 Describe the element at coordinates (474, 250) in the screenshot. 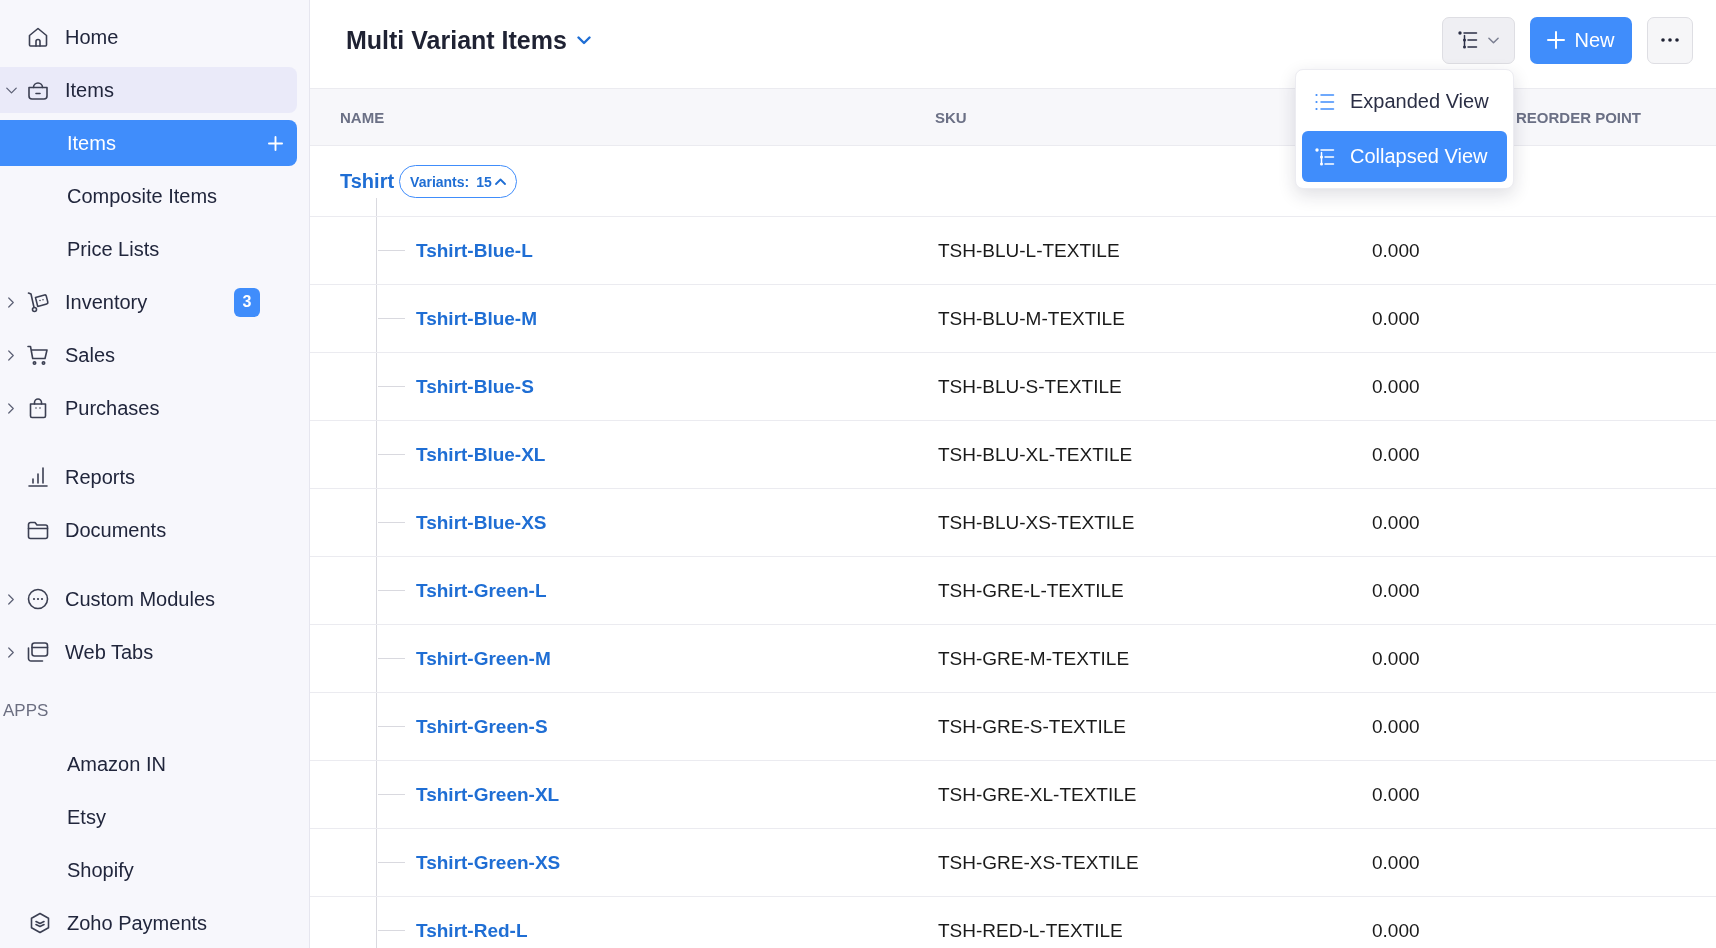

I see `item-link: Tshirt-Blue-L` at that location.